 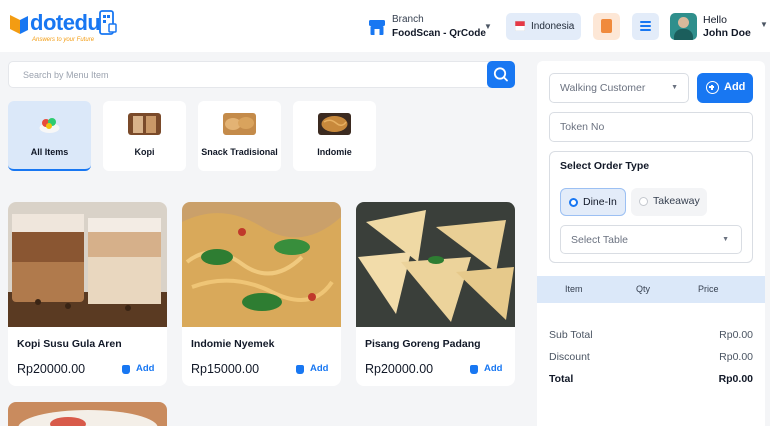 I want to click on orders-button, so click(x=606, y=26).